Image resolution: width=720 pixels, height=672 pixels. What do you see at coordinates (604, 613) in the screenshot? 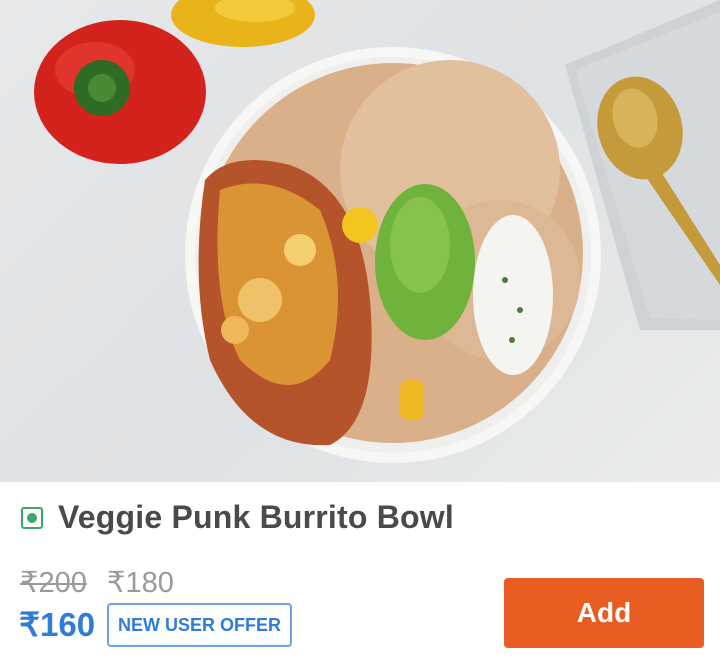
I see `add-button: Add` at bounding box center [604, 613].